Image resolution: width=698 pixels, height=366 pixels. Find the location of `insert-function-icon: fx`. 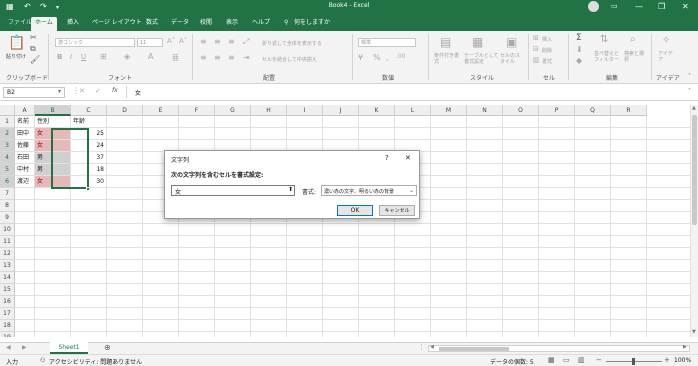

insert-function-icon: fx is located at coordinates (115, 90).